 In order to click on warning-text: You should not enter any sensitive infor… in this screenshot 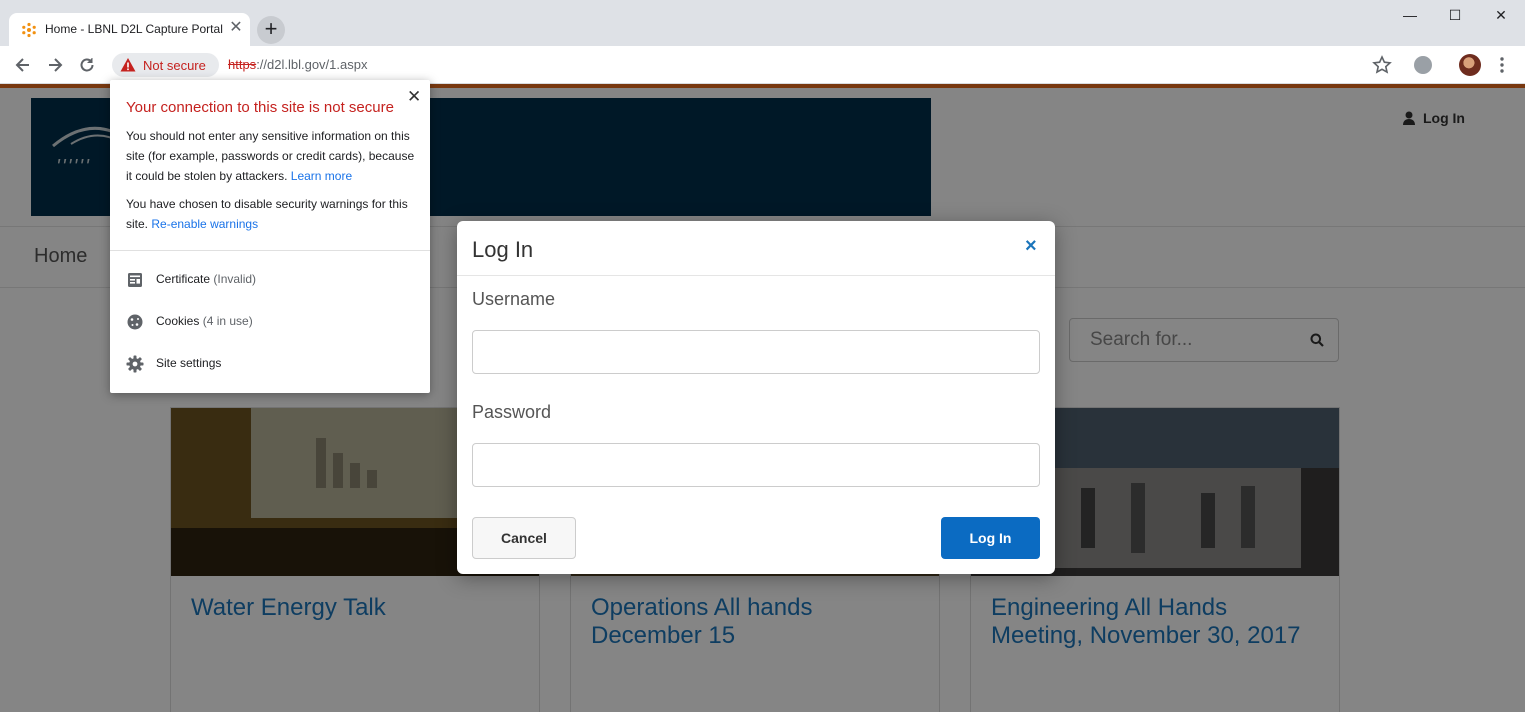, I will do `click(270, 156)`.